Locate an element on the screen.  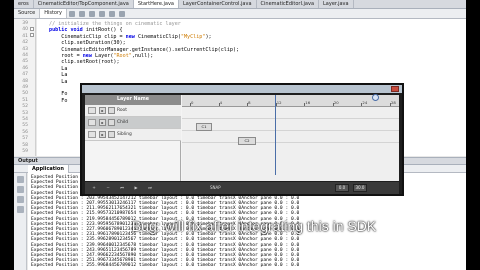
output-tab-application: Application is located at coordinates (48, 169).